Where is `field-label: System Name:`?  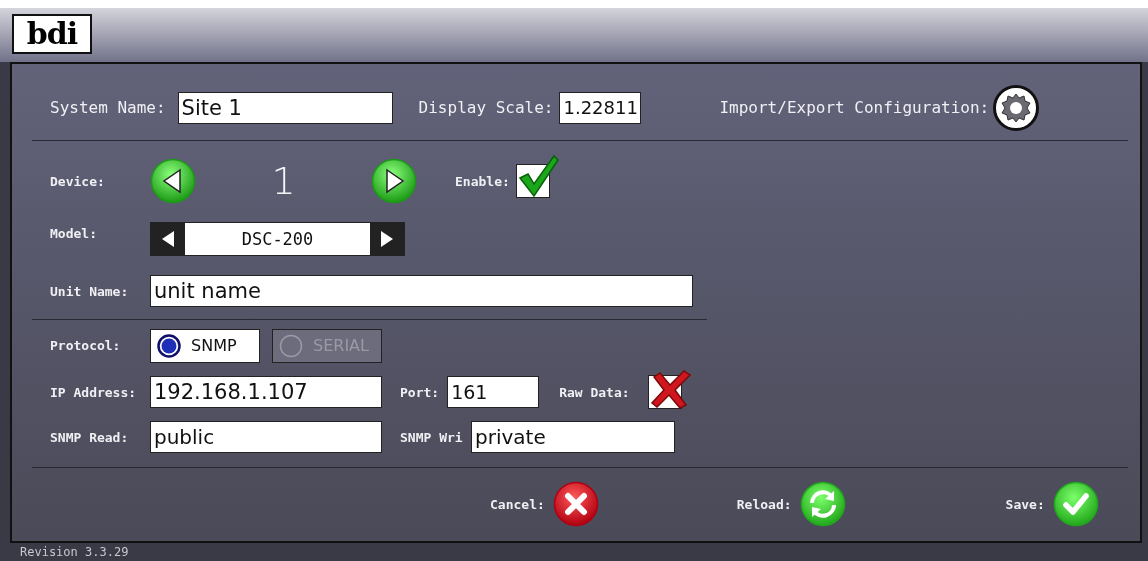
field-label: System Name: is located at coordinates (108, 108).